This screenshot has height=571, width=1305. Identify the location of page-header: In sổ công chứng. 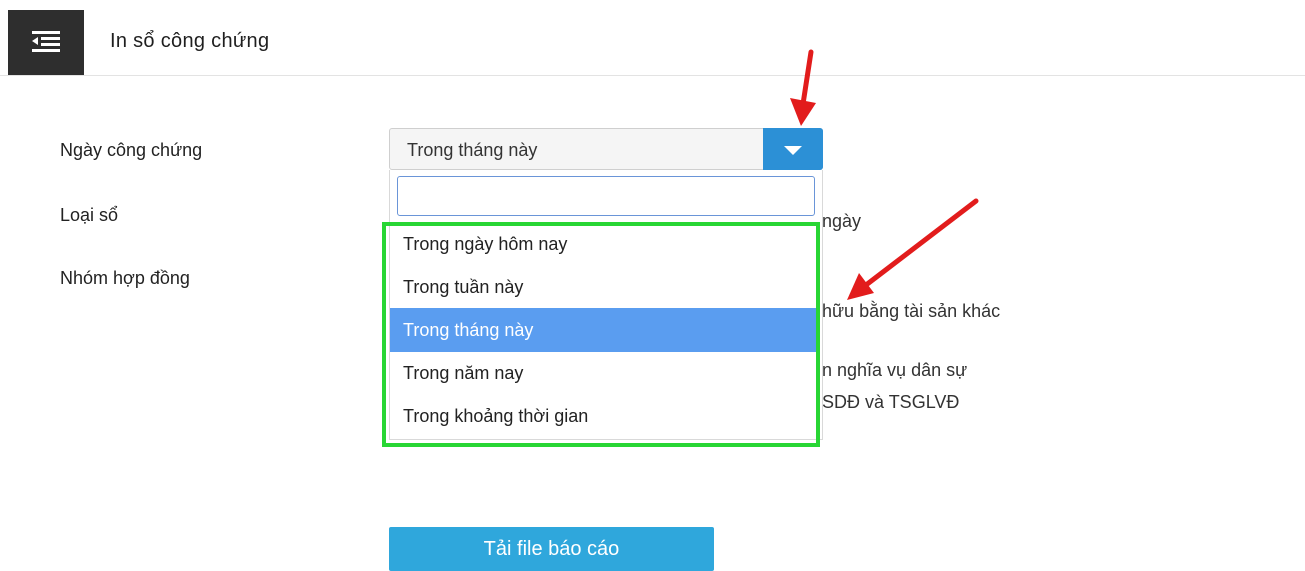
(652, 38).